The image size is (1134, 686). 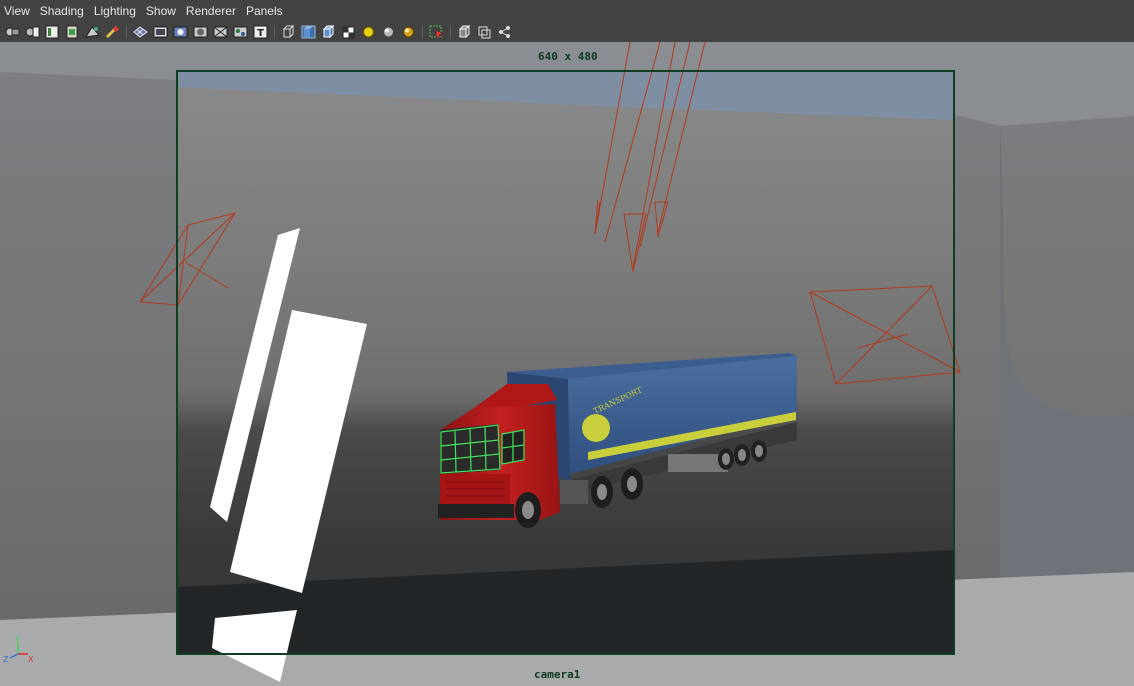 What do you see at coordinates (567, 32) in the screenshot?
I see `panel-toolbar: T` at bounding box center [567, 32].